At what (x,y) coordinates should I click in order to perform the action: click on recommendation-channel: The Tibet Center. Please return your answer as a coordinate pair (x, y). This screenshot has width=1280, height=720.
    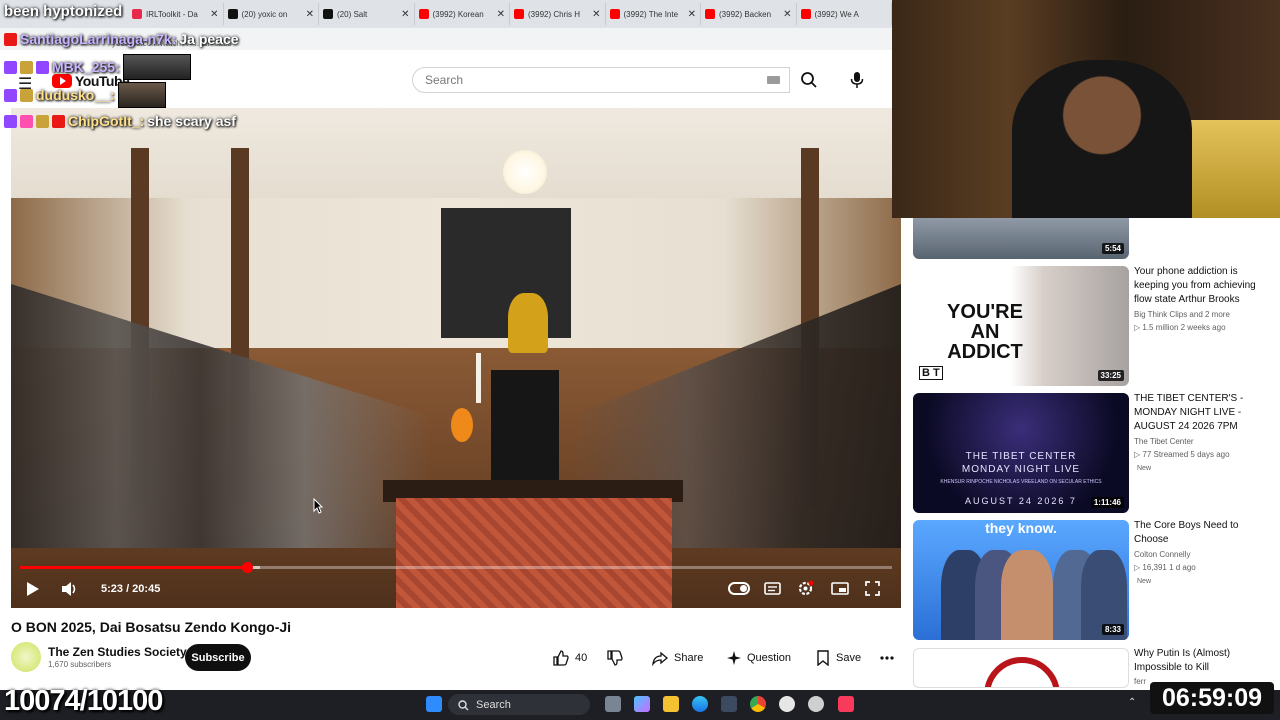
    Looking at the image, I should click on (1164, 441).